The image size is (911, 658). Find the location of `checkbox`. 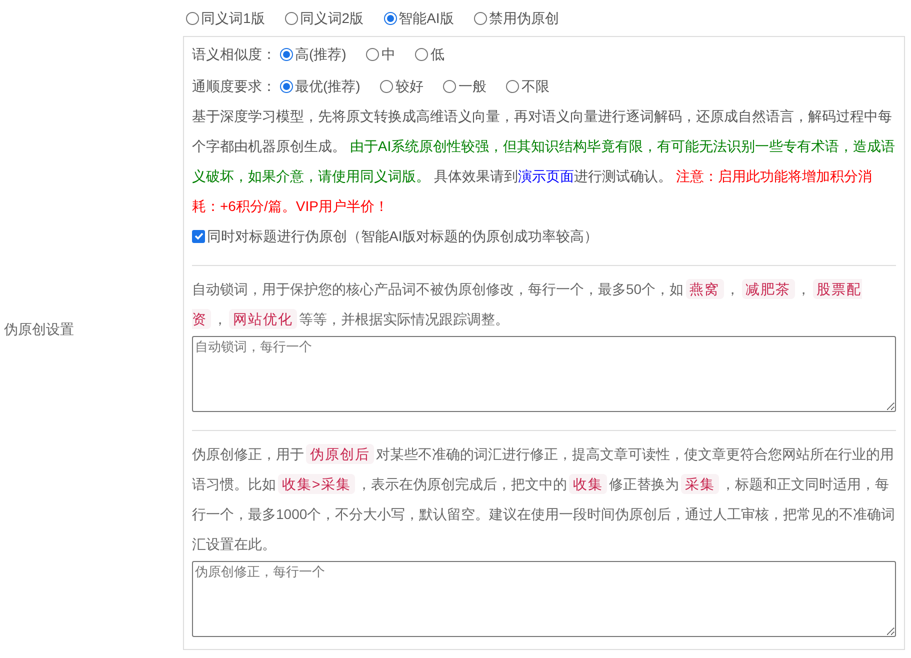

checkbox is located at coordinates (198, 236).